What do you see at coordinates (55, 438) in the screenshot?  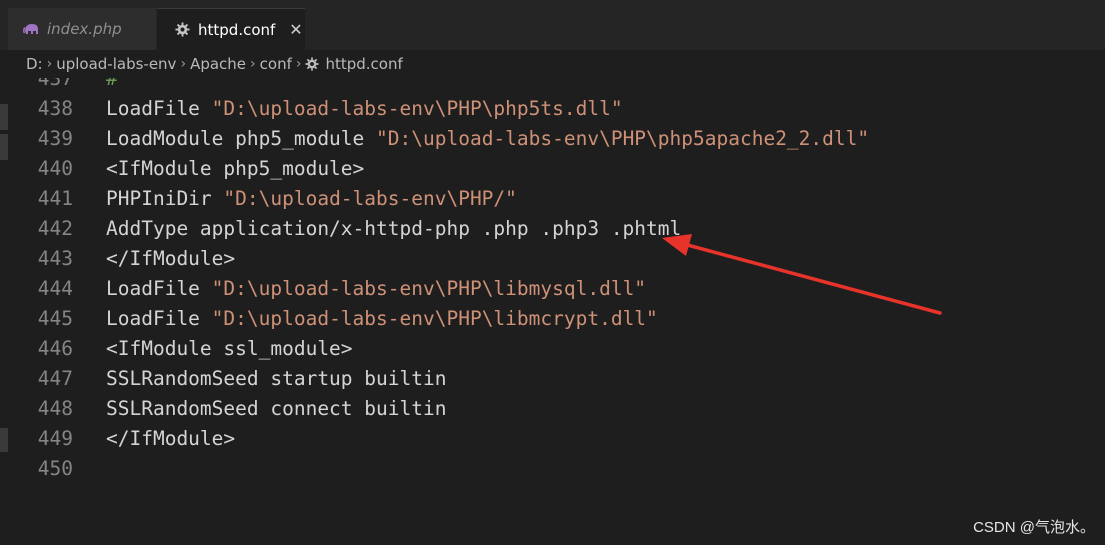 I see `line-number: 449` at bounding box center [55, 438].